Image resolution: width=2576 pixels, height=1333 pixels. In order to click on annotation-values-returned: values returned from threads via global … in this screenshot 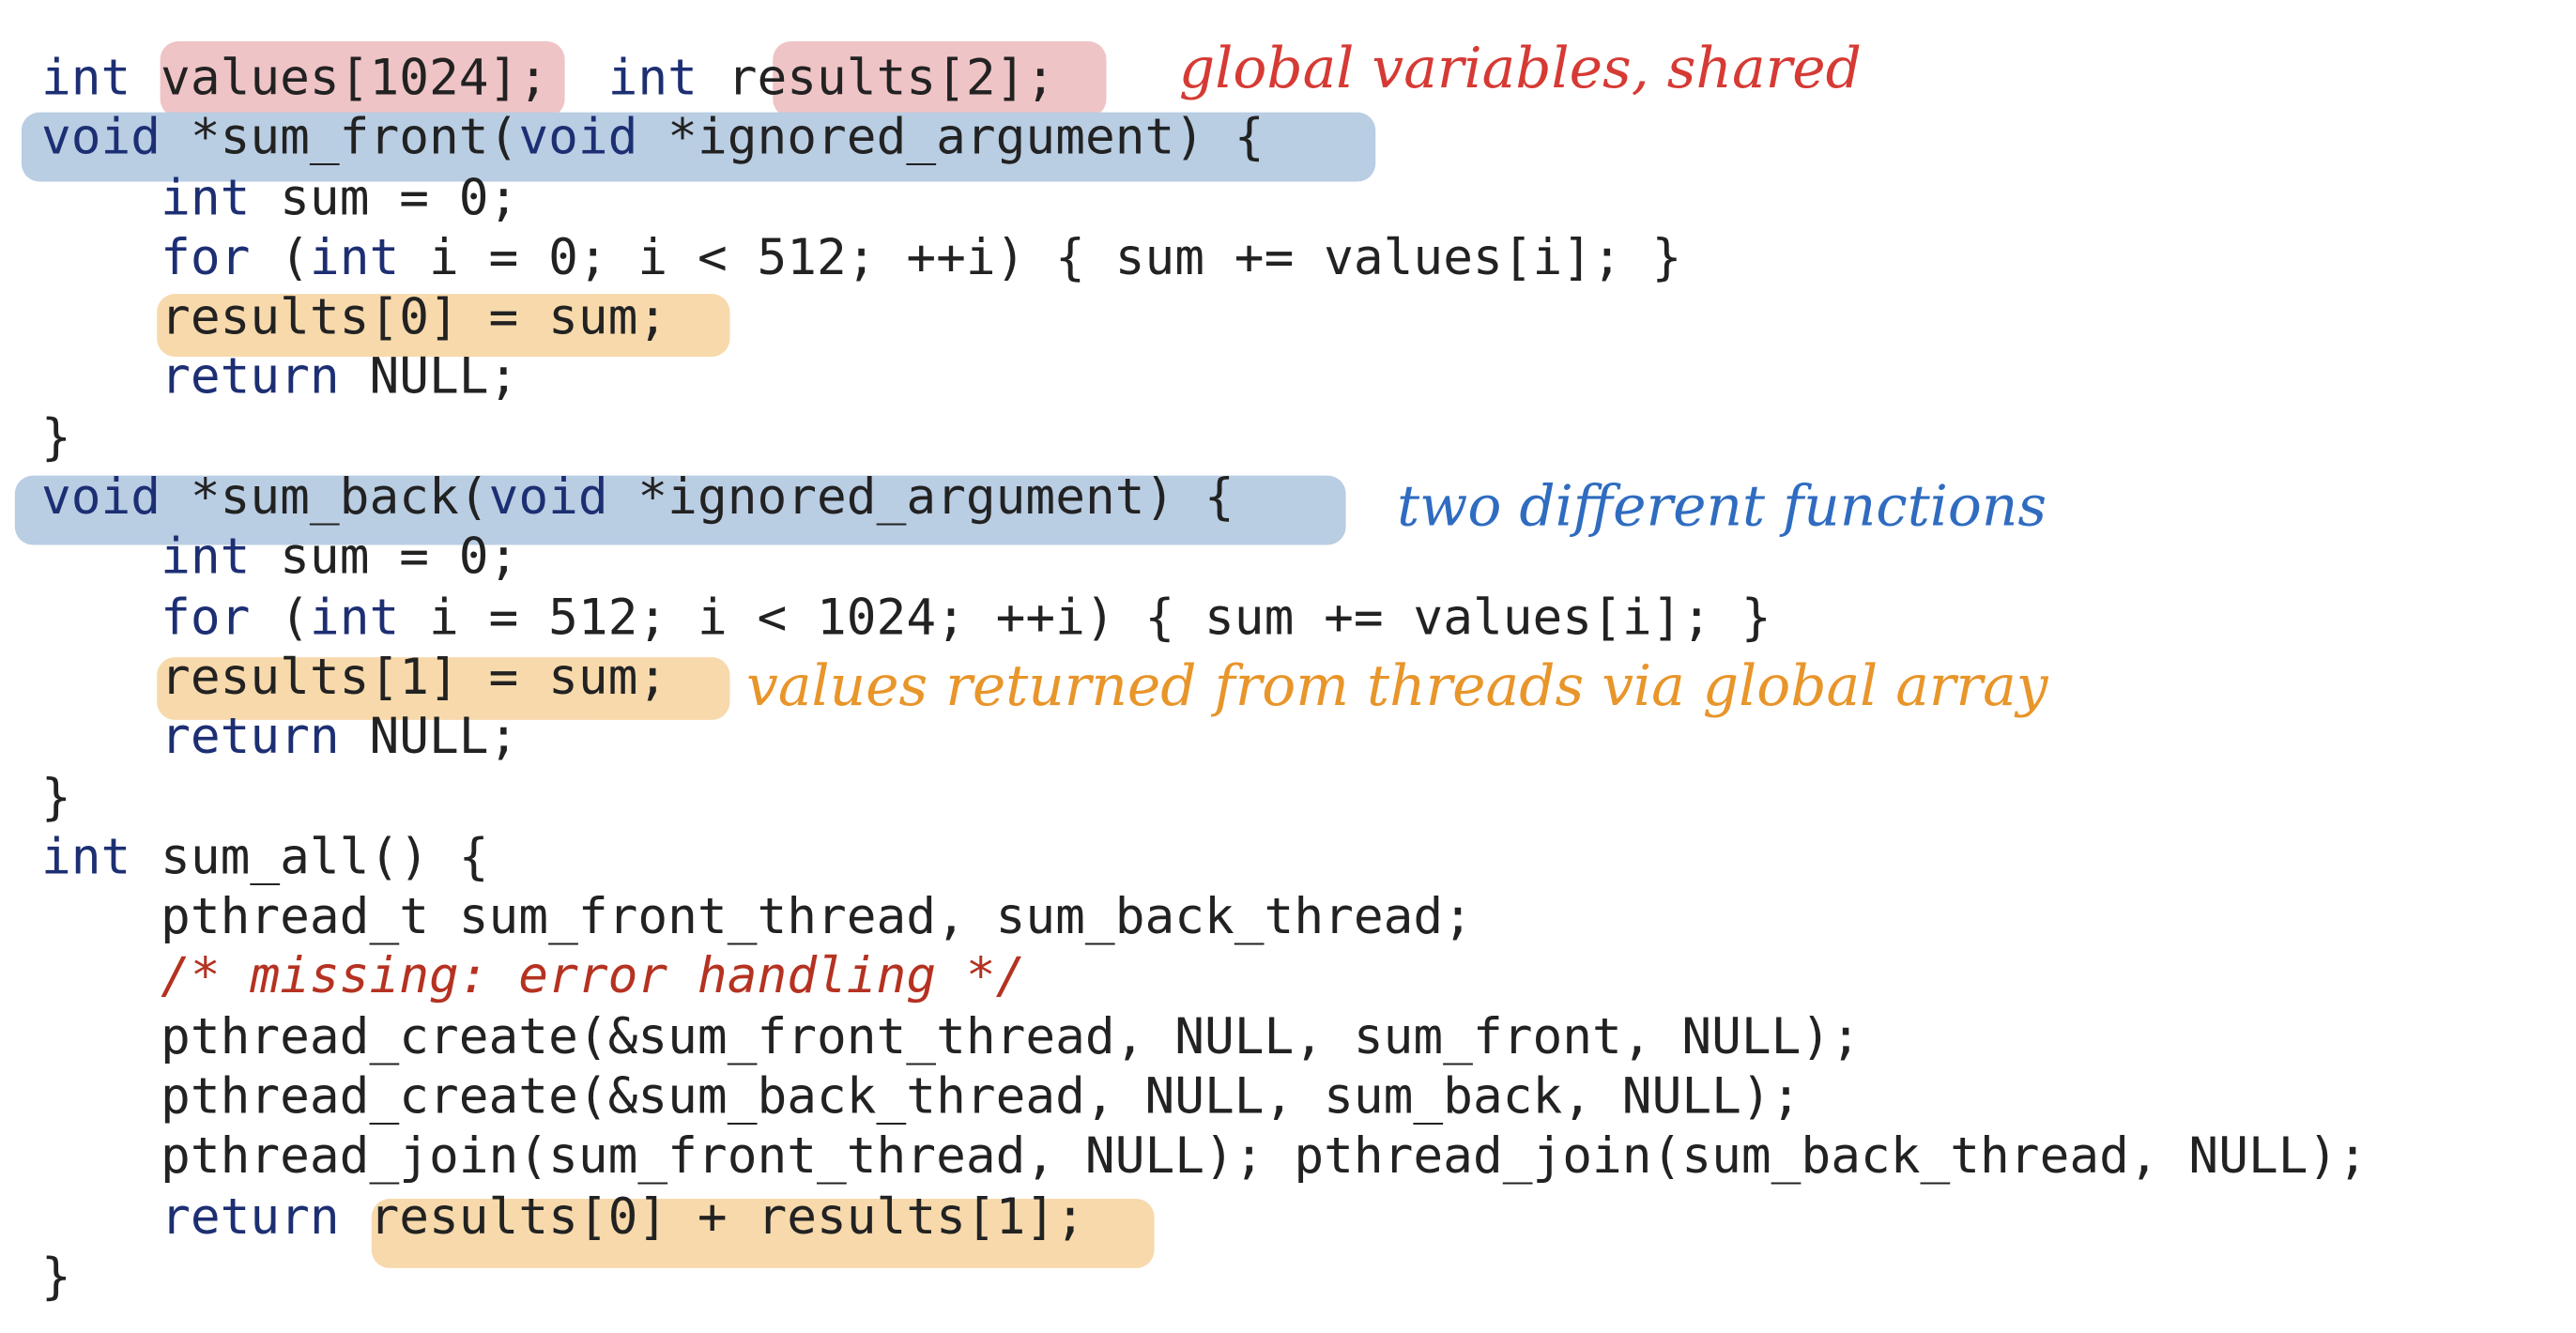, I will do `click(1397, 686)`.